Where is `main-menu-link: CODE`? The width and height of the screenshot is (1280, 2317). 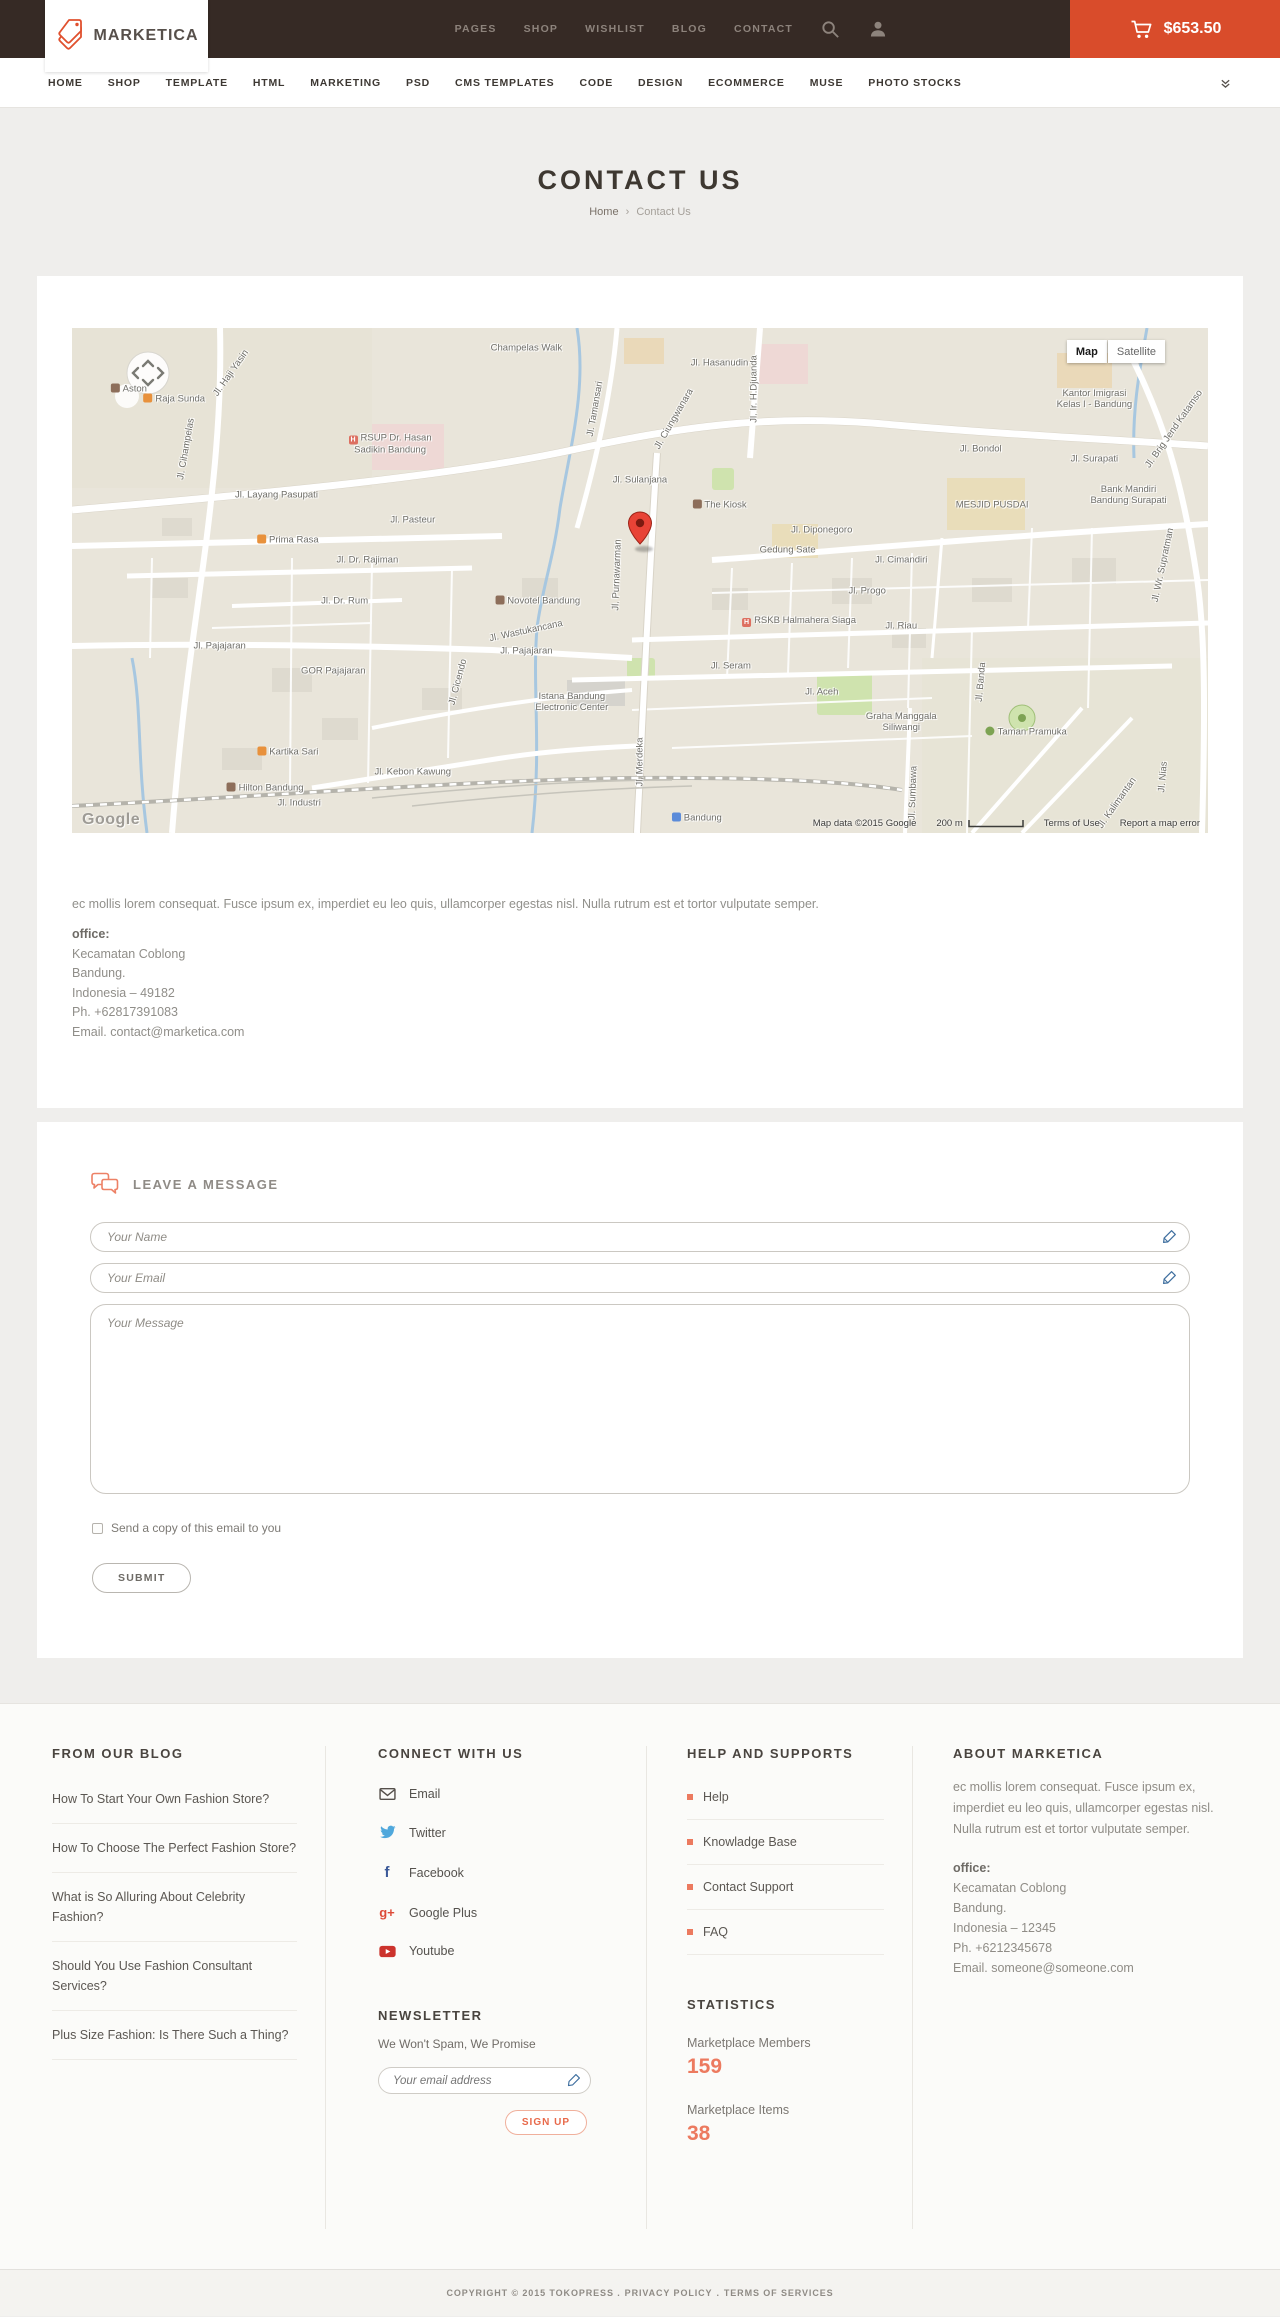
main-menu-link: CODE is located at coordinates (596, 83).